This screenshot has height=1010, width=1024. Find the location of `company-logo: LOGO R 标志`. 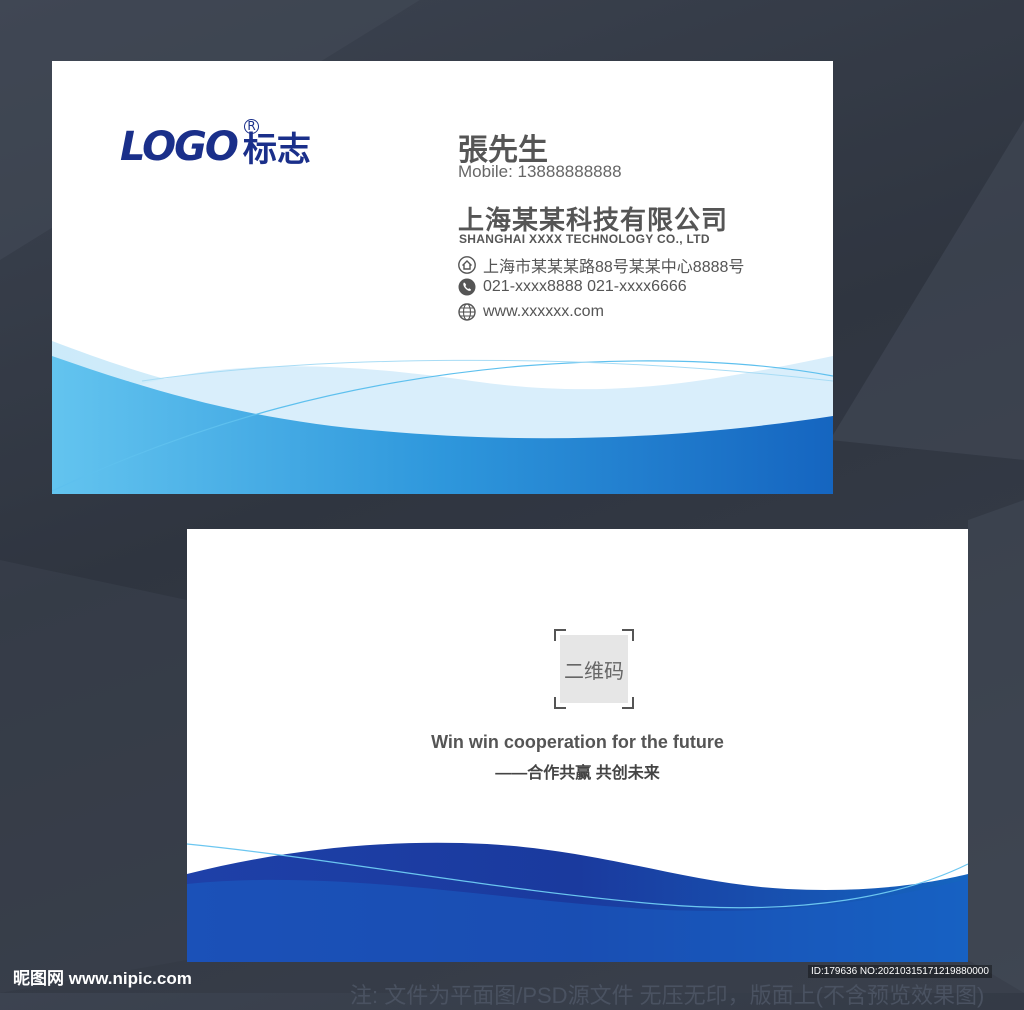

company-logo: LOGO R 标志 is located at coordinates (215, 144).